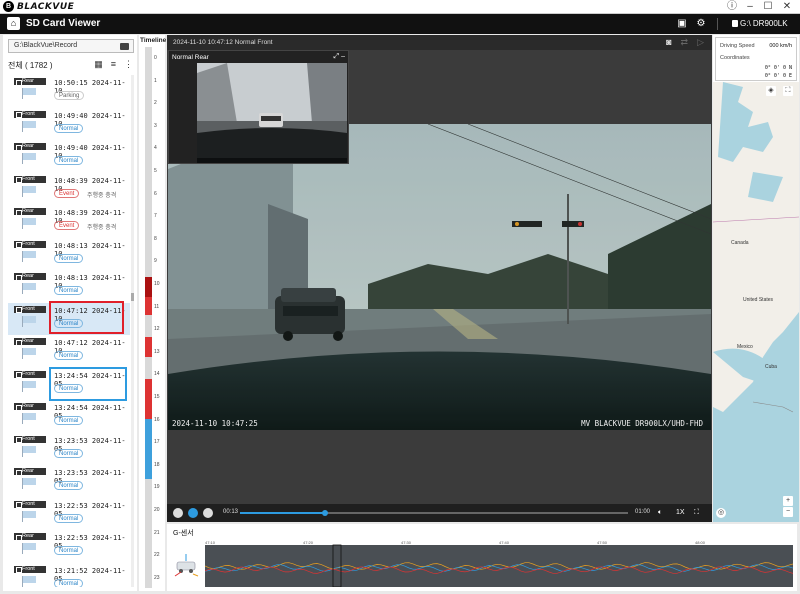  I want to click on timeline-hour-label: 21, so click(157, 532).